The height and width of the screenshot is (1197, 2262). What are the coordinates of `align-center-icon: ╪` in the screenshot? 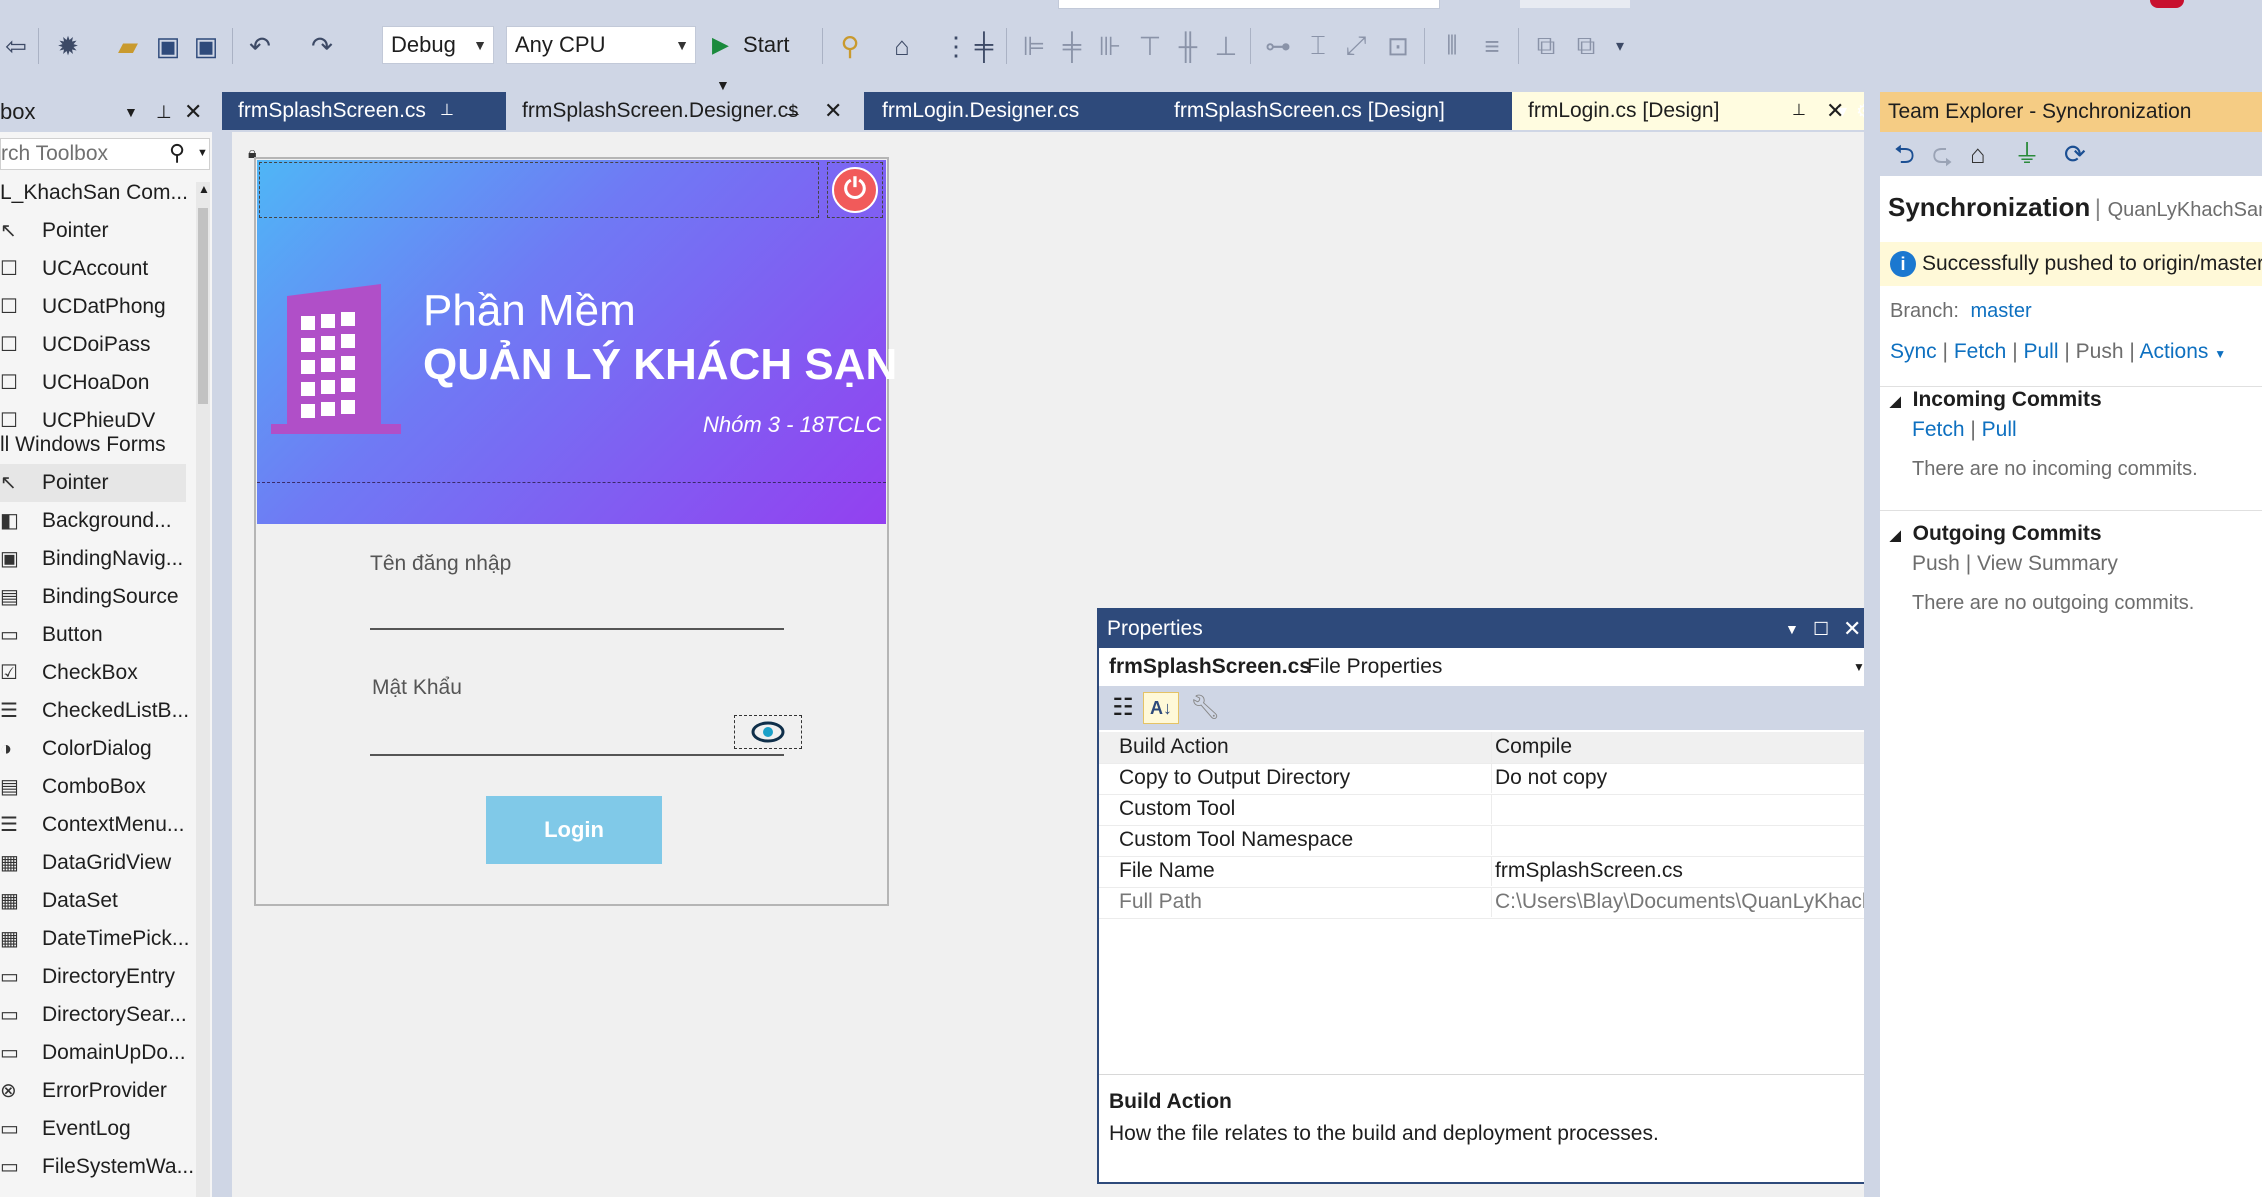 It's located at (1072, 46).